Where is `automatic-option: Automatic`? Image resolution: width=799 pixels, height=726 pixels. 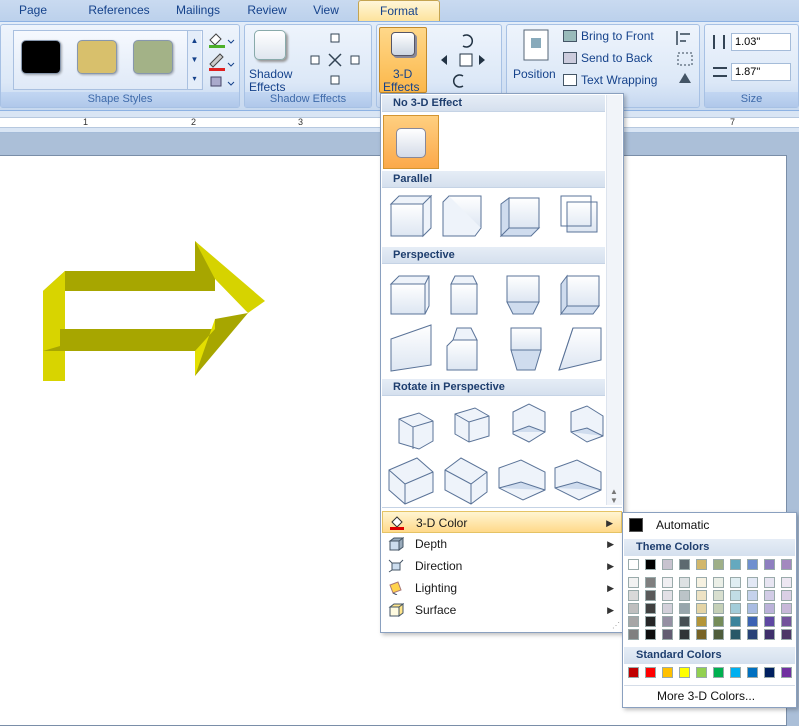
automatic-option: Automatic is located at coordinates (682, 525).